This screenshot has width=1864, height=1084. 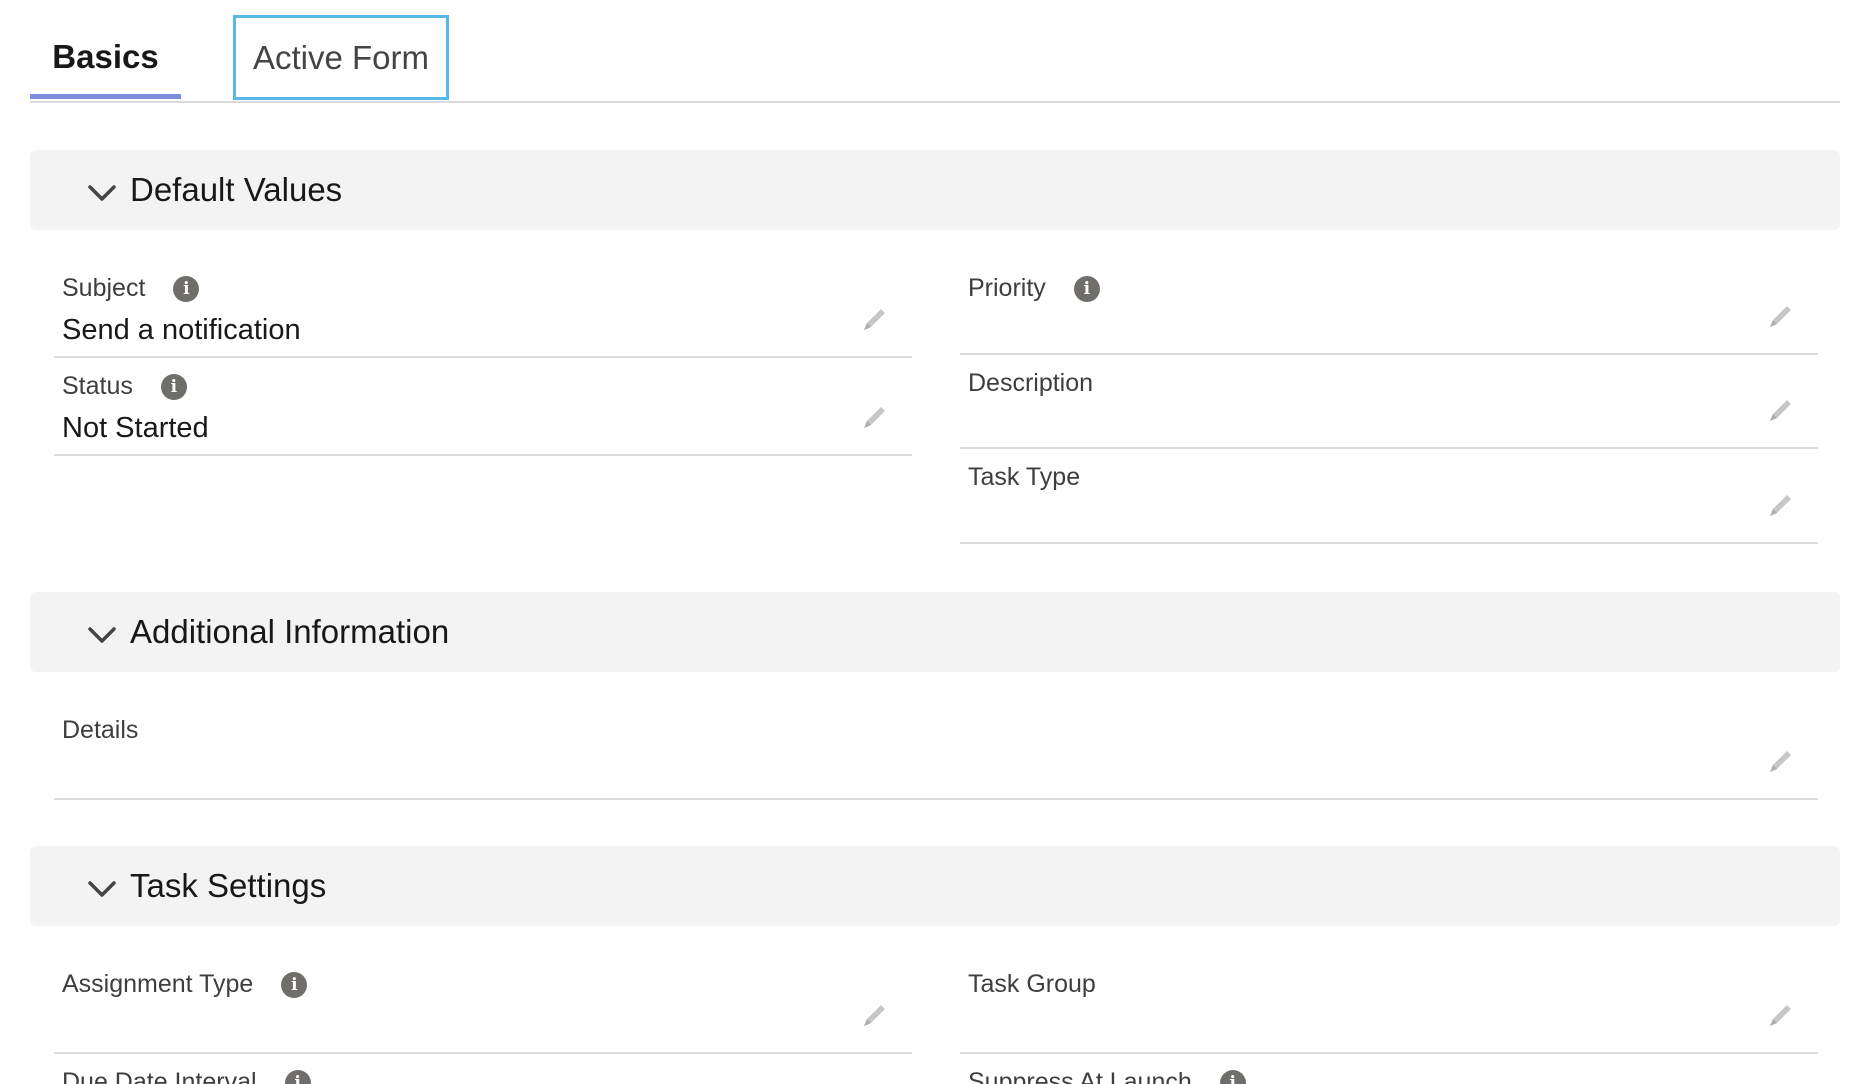 I want to click on field-task-group: Task Group, so click(x=1389, y=1005).